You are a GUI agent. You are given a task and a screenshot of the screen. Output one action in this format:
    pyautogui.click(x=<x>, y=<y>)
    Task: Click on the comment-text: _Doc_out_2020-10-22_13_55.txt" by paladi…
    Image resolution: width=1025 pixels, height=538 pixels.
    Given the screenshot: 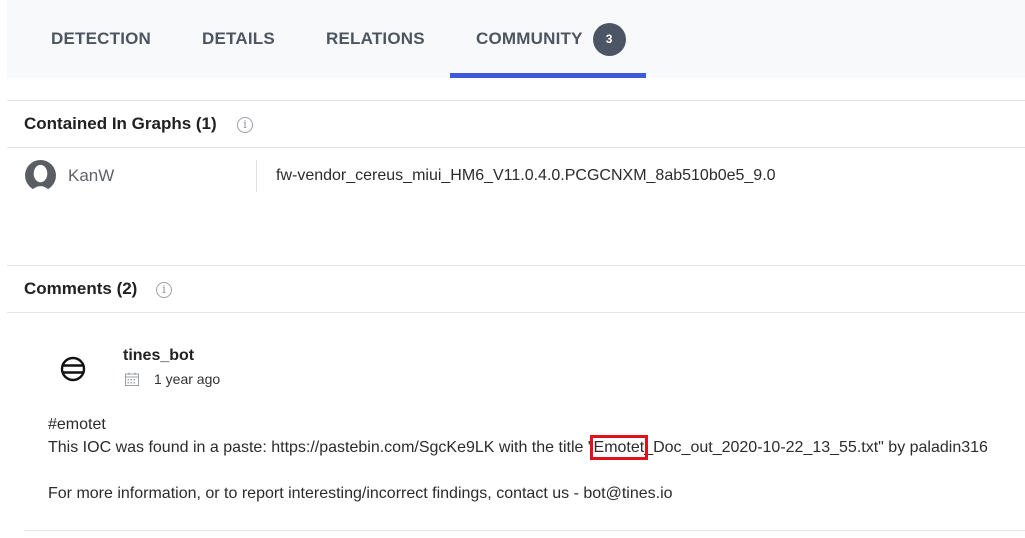 What is the action you would take?
    pyautogui.click(x=816, y=447)
    